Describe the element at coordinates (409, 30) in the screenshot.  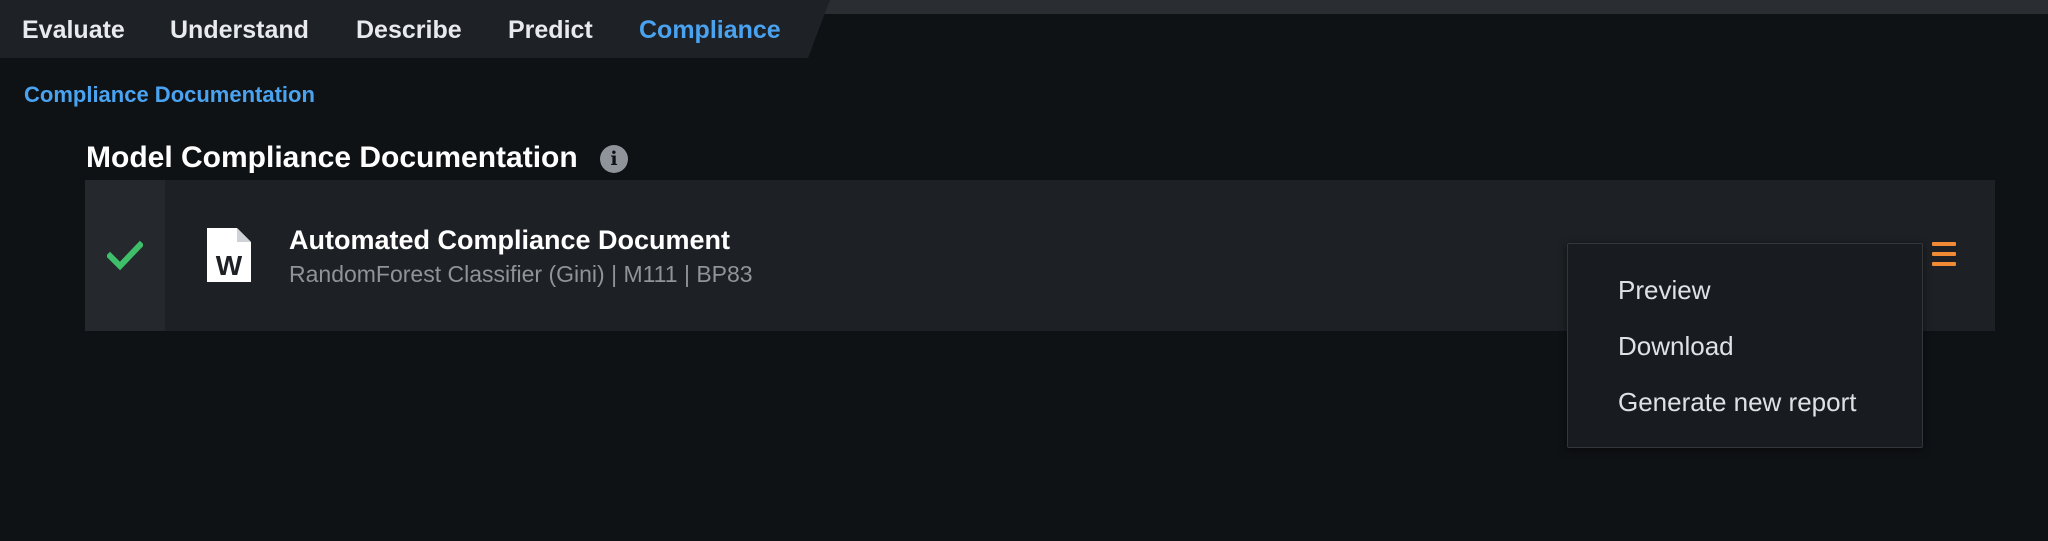
I see `tab-describe: Describe` at that location.